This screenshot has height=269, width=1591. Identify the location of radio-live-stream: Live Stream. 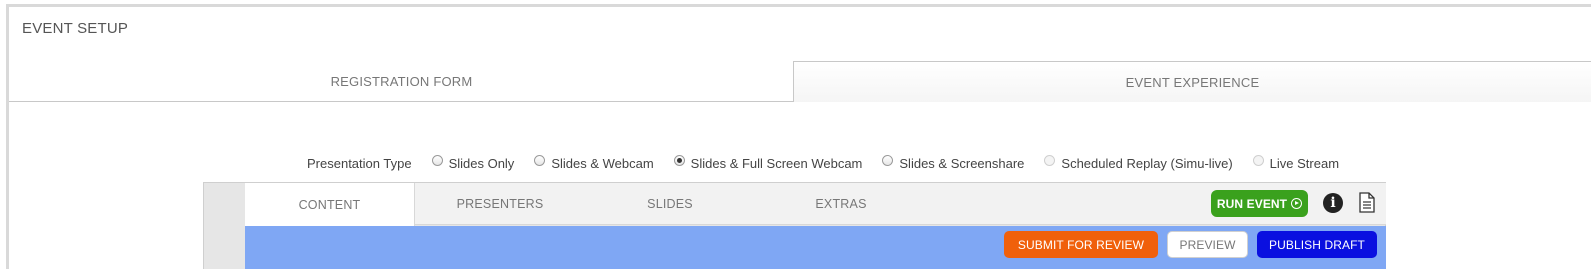
(1296, 162).